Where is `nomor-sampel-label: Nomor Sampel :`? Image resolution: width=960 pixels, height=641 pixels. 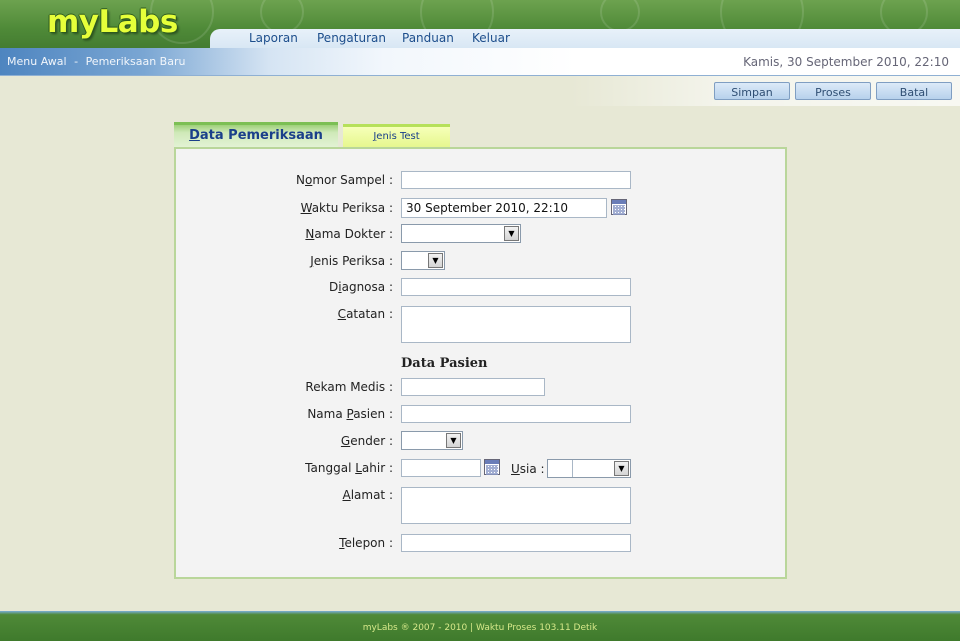 nomor-sampel-label: Nomor Sampel : is located at coordinates (344, 180).